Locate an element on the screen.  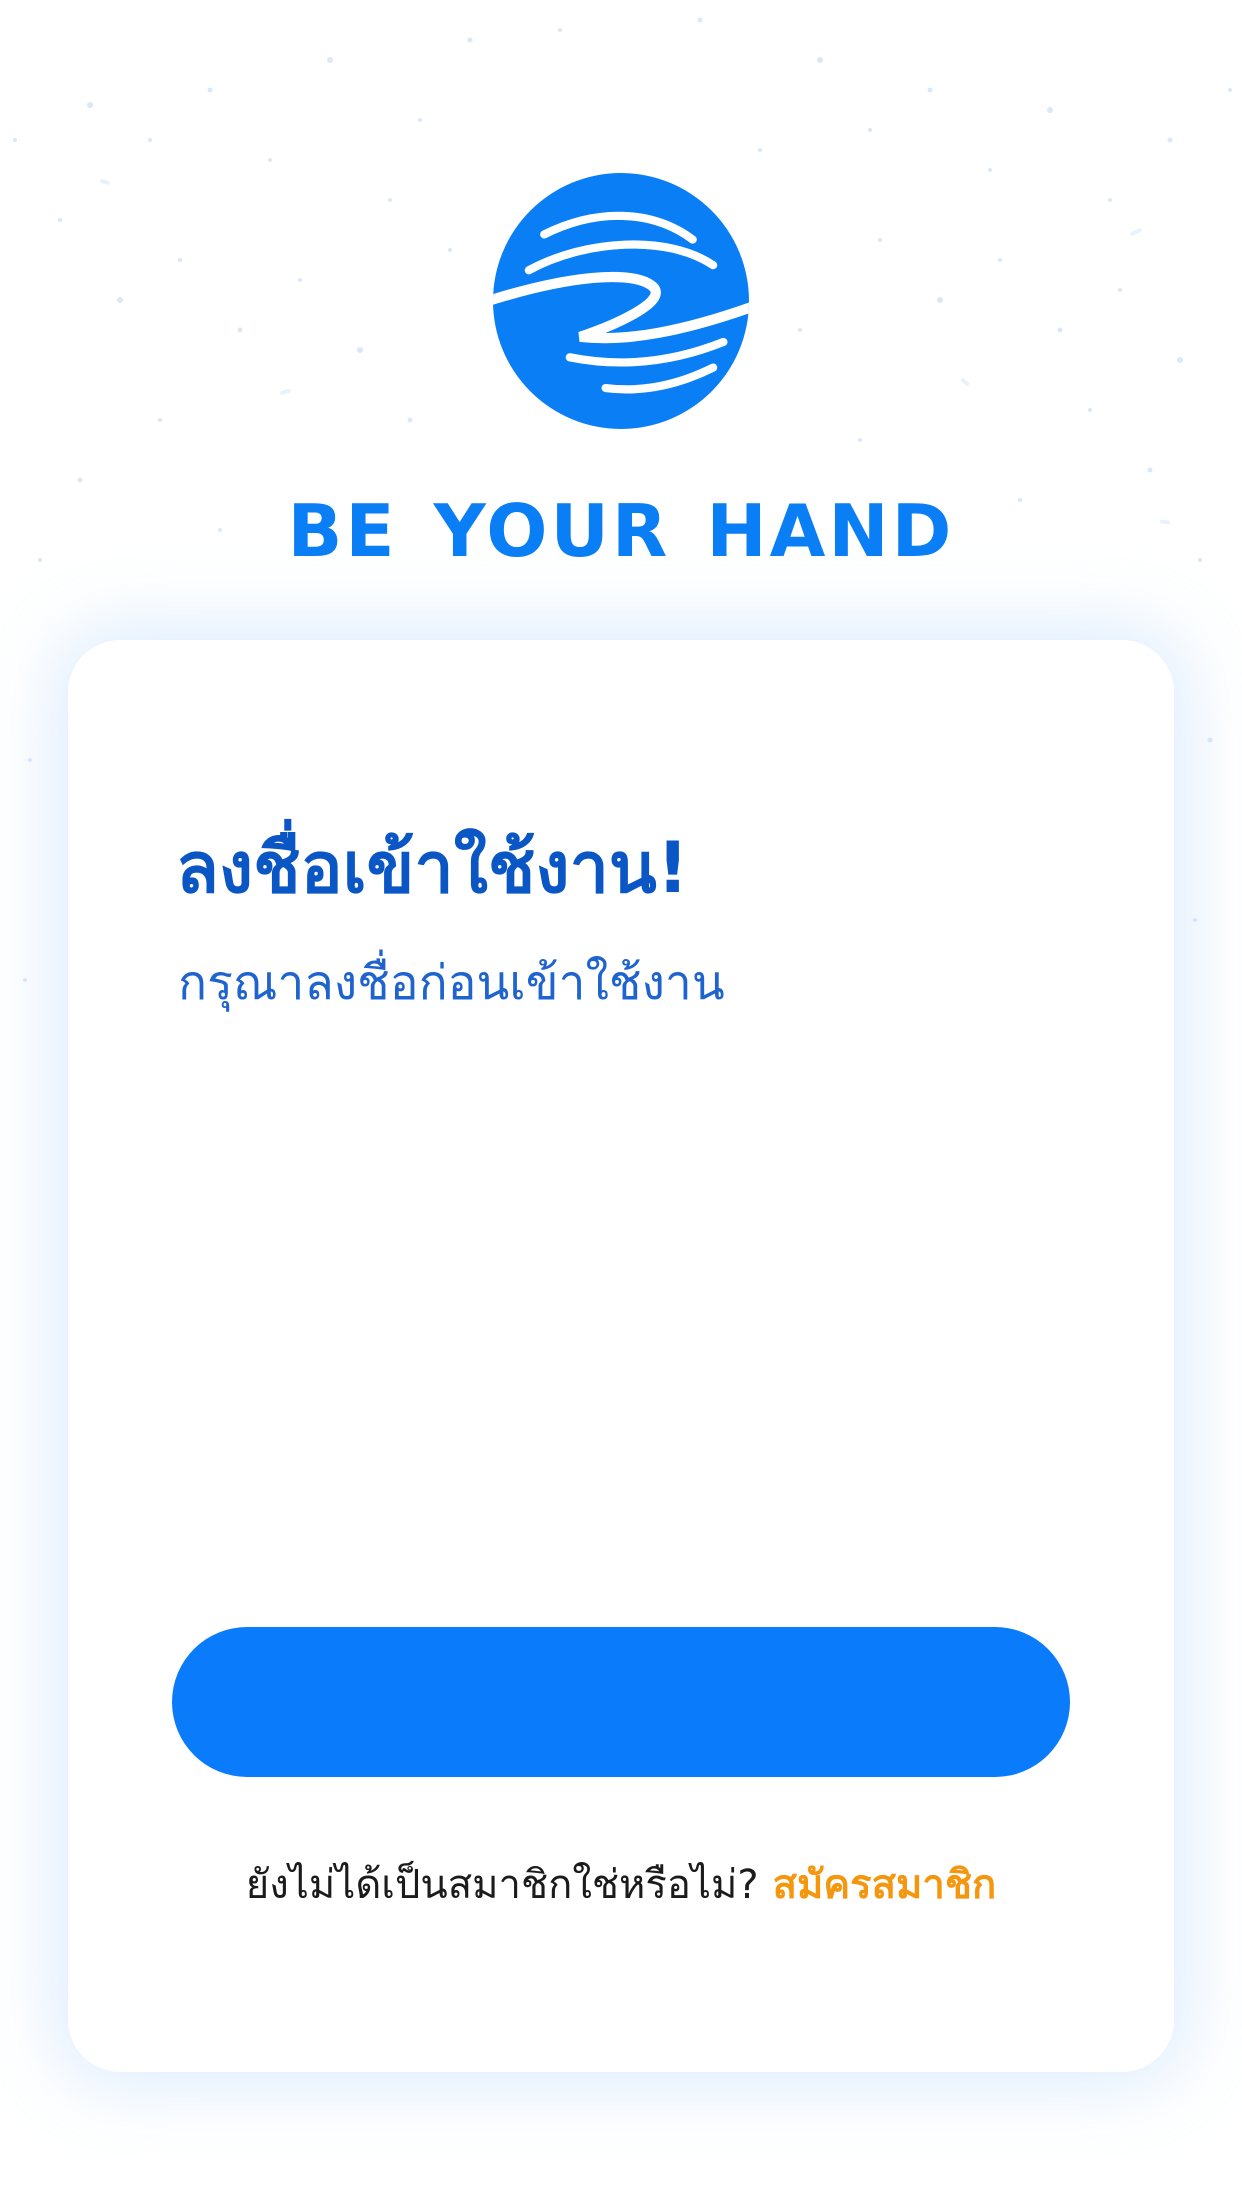
login-title: ลงชื่อเข้าใช้งาน! is located at coordinates (432, 868).